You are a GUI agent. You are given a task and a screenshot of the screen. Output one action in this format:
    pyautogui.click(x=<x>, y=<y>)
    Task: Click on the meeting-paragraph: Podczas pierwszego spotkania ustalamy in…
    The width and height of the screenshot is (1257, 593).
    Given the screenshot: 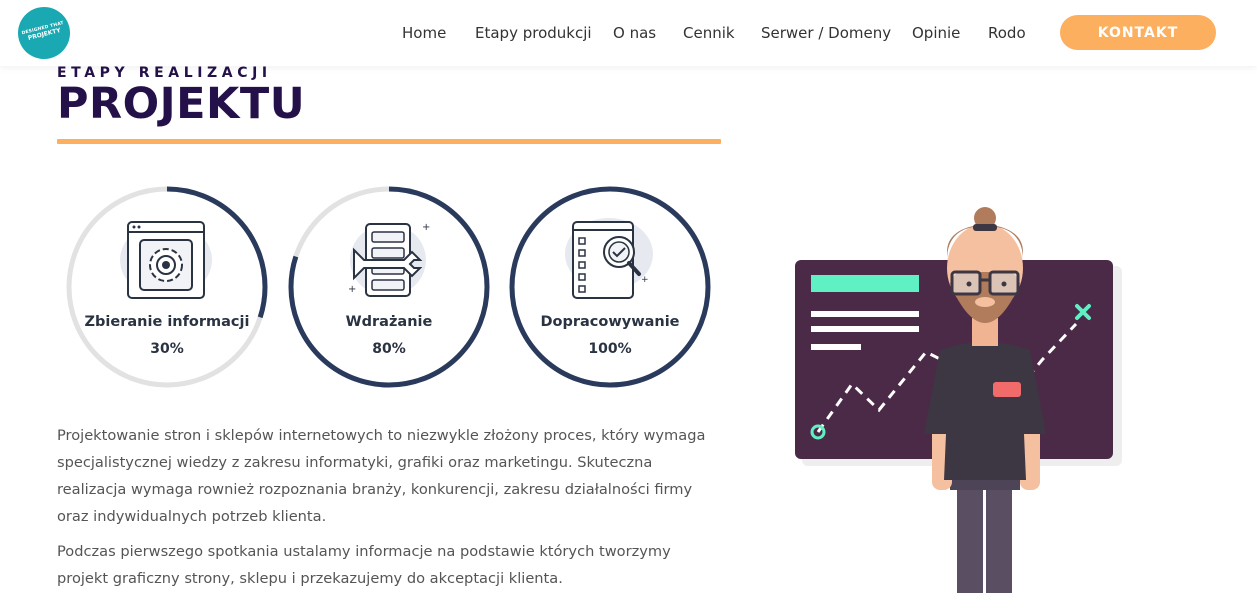 What is the action you would take?
    pyautogui.click(x=364, y=565)
    